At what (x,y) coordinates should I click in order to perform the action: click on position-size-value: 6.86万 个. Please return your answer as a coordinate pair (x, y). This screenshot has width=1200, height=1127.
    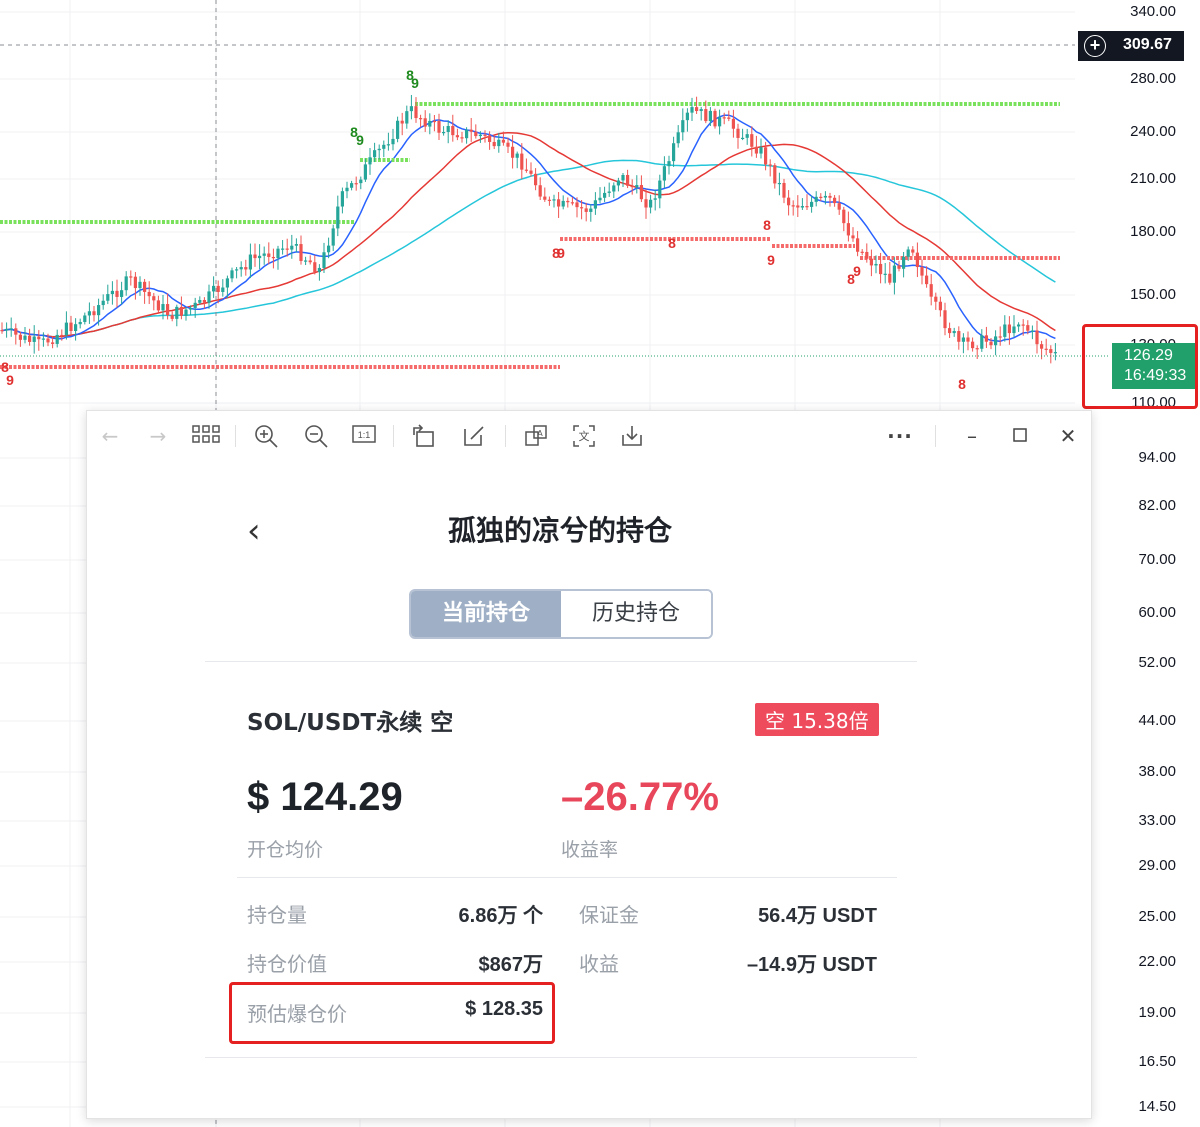
    Looking at the image, I should click on (500, 916).